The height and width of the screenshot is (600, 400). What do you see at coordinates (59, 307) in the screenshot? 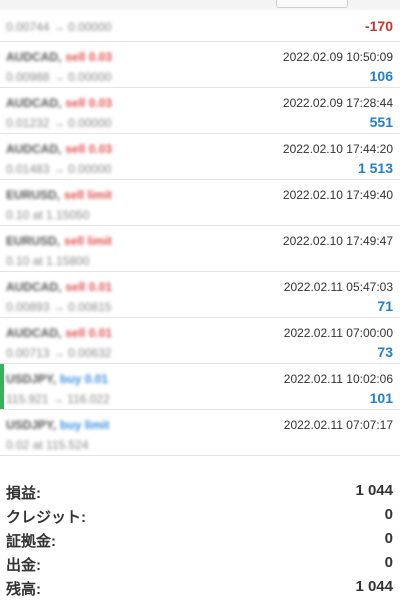
I see `order-detail: 0.00893 → 0.00815` at bounding box center [59, 307].